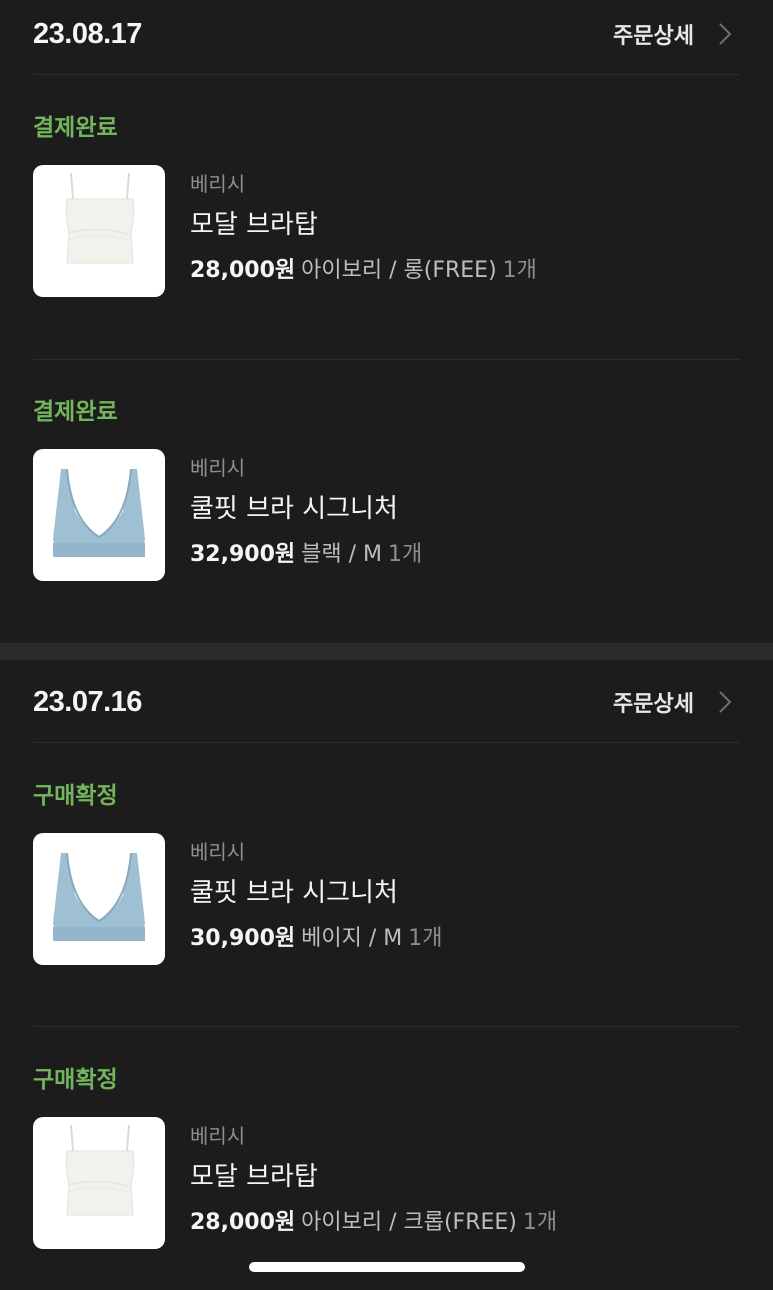  Describe the element at coordinates (87, 34) in the screenshot. I see `order-date: 23.08.17` at that location.